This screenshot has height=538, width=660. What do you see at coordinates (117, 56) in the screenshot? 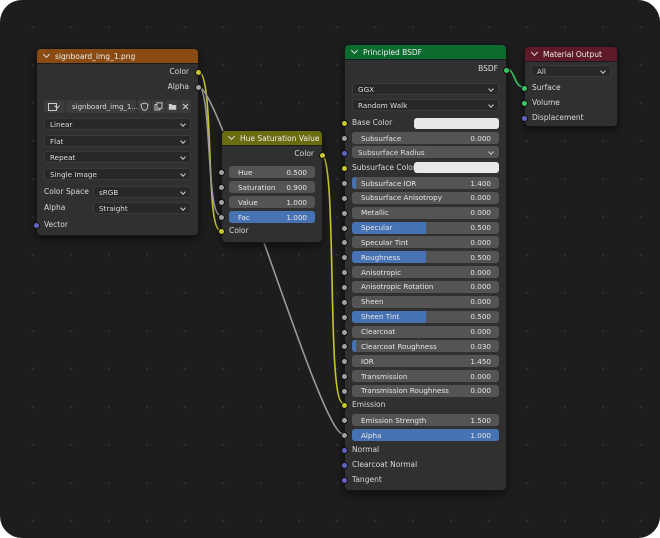
I see `image-node-header: signboard_img_1.png` at bounding box center [117, 56].